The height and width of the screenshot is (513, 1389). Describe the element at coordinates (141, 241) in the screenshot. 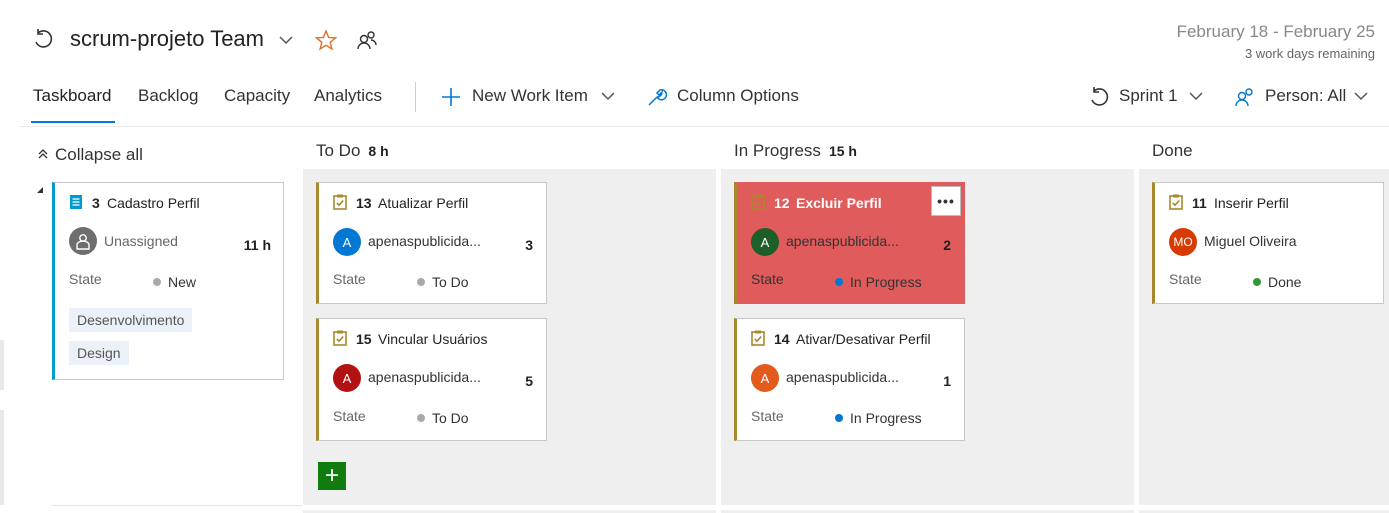

I see `story-assignee: Unassigned` at that location.